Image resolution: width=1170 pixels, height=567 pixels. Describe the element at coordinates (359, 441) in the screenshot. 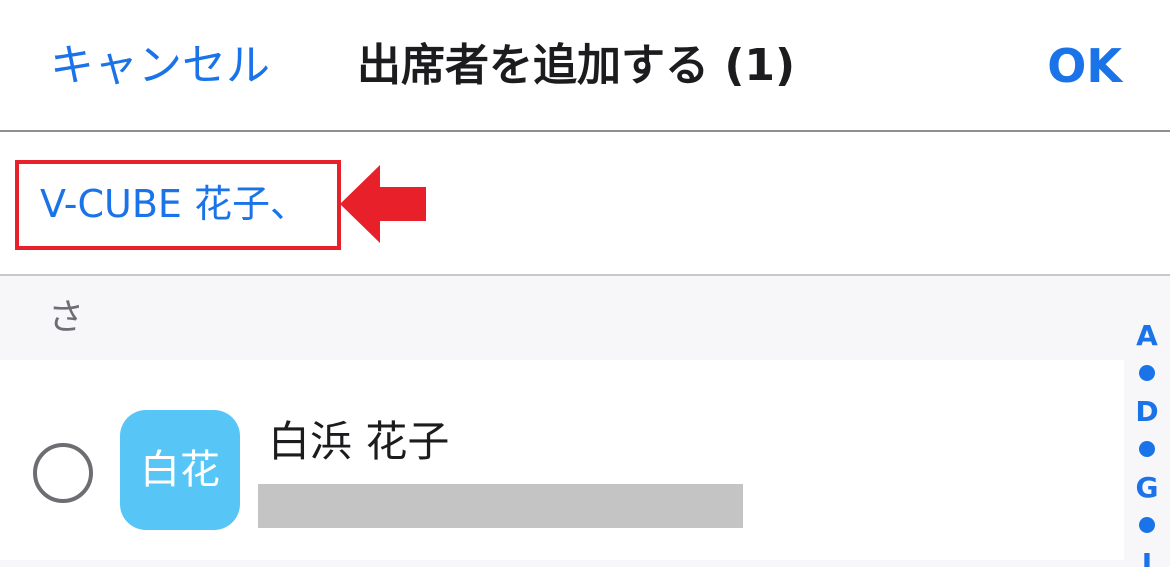

I see `contact-name: 白浜 花子` at that location.